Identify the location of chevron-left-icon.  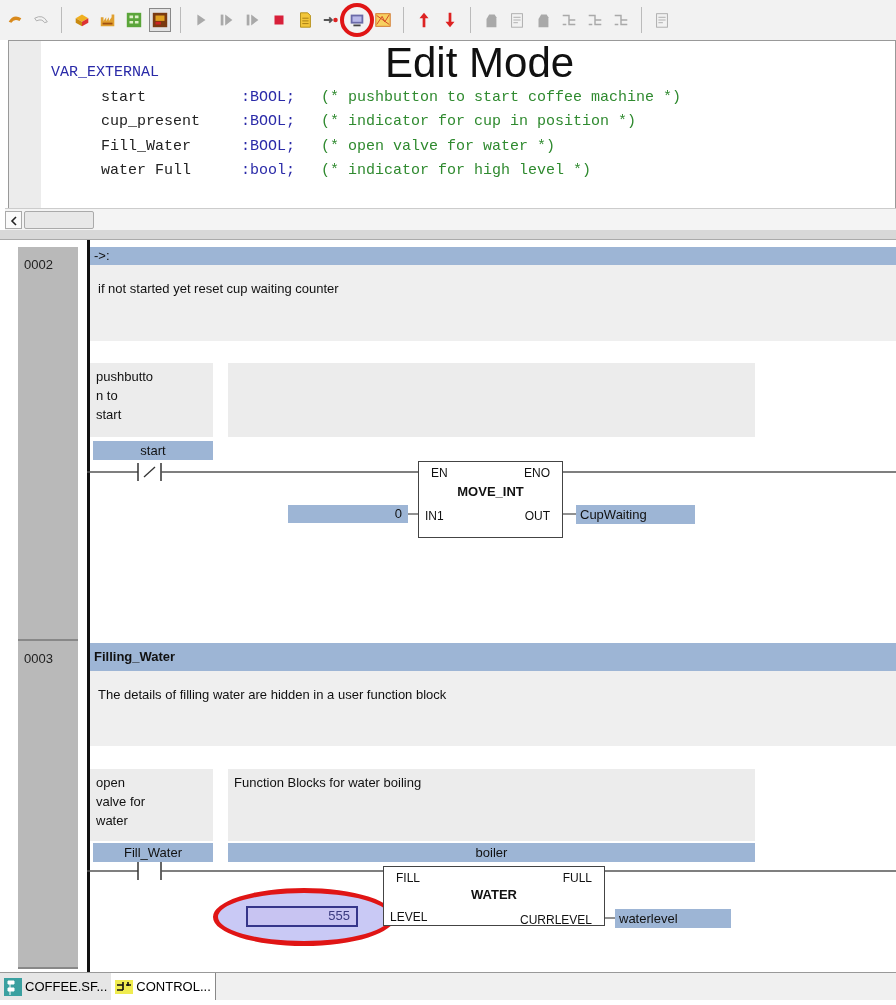
(13, 220).